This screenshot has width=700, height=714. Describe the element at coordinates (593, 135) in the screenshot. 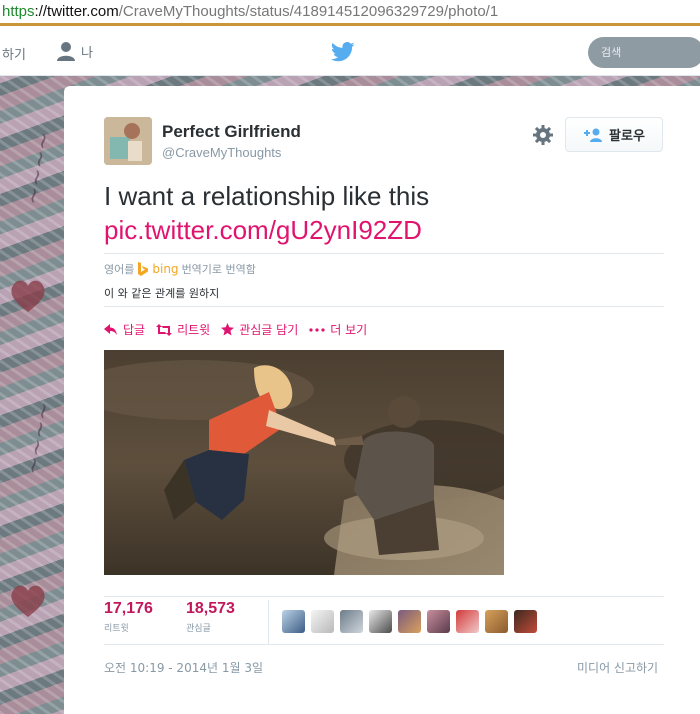

I see `follow-user-icon` at that location.